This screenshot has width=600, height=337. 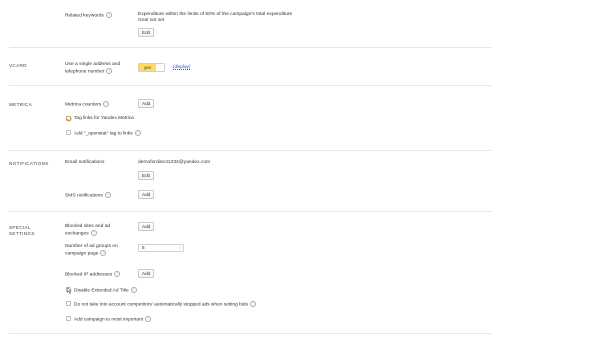 What do you see at coordinates (22, 230) in the screenshot?
I see `section-title-special-settings: SPECIAL SETTINGS` at bounding box center [22, 230].